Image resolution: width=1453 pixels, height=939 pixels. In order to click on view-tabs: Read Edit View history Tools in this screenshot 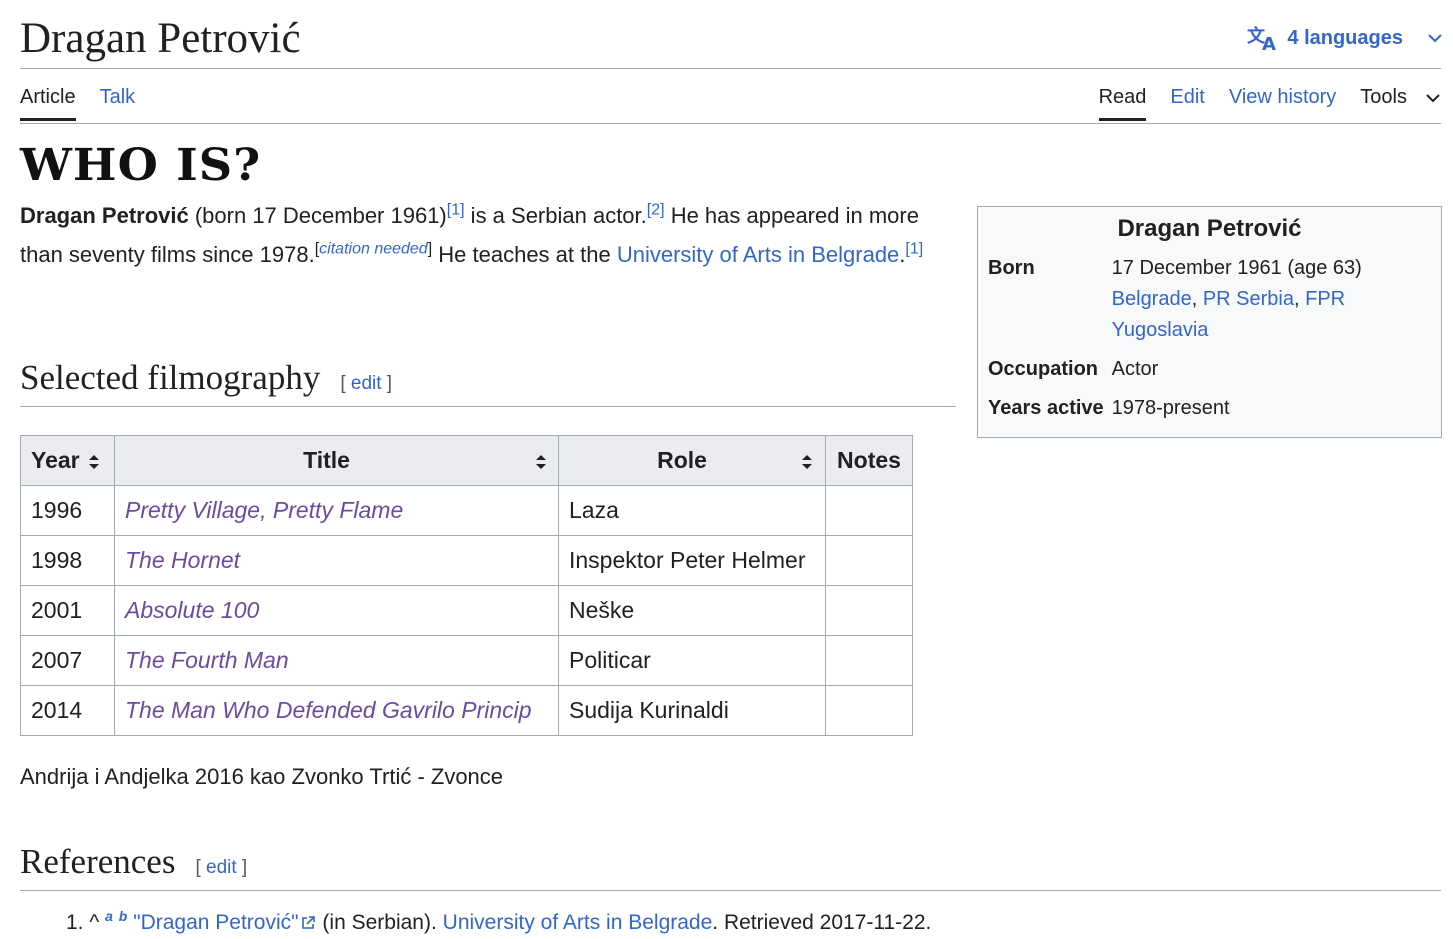, I will do `click(1269, 103)`.